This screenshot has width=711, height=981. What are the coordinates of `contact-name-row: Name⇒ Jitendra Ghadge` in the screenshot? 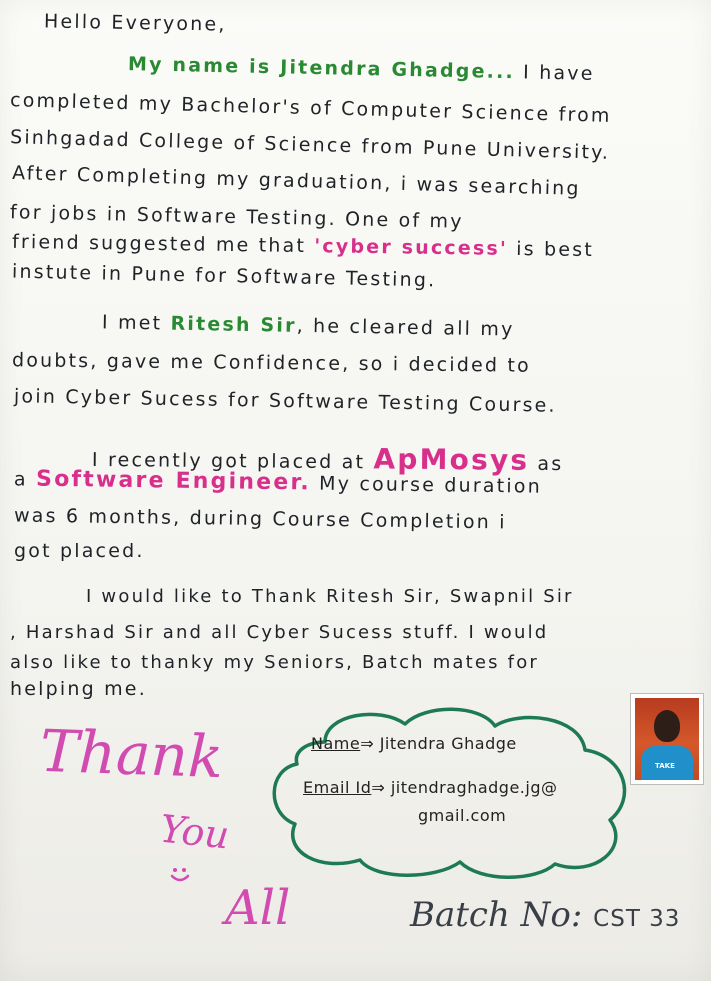 It's located at (414, 743).